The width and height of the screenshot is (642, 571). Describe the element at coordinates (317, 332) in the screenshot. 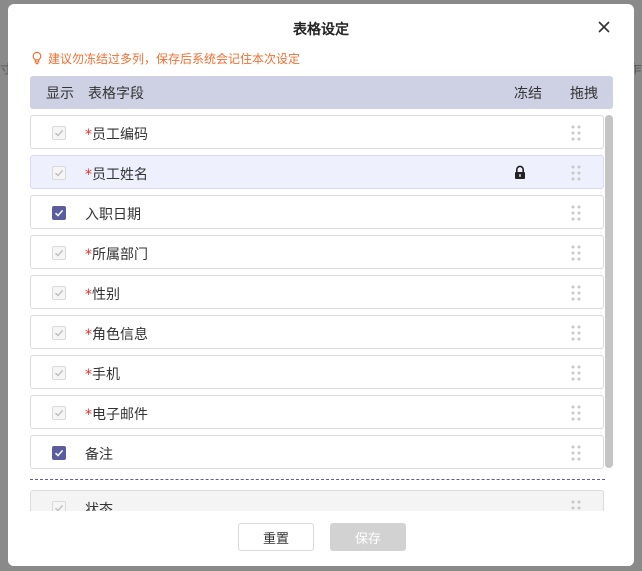

I see `field-row: *角色信息` at that location.